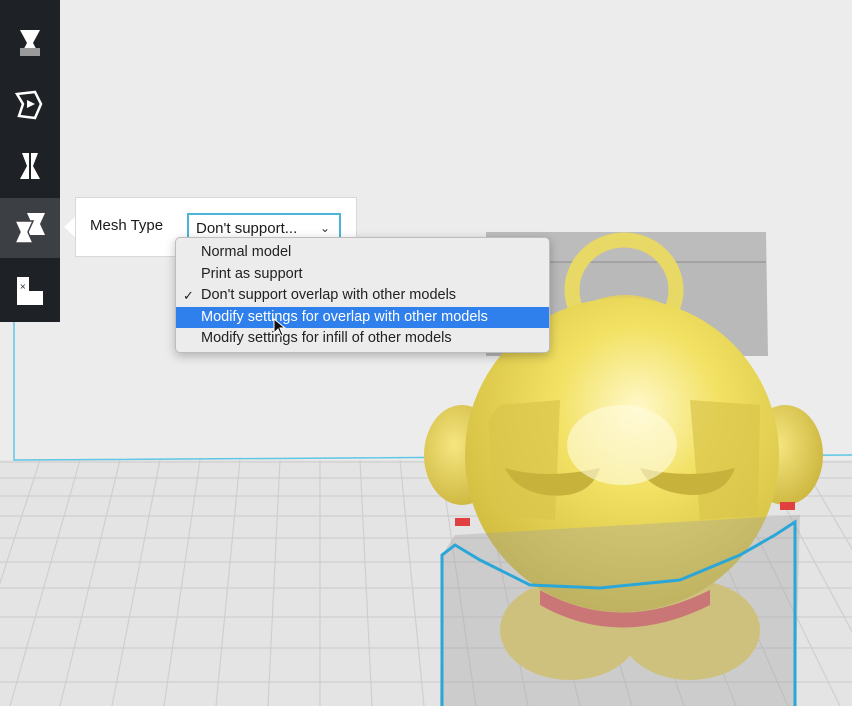 The height and width of the screenshot is (706, 852). Describe the element at coordinates (362, 253) in the screenshot. I see `option-normal-model: Normal model` at that location.